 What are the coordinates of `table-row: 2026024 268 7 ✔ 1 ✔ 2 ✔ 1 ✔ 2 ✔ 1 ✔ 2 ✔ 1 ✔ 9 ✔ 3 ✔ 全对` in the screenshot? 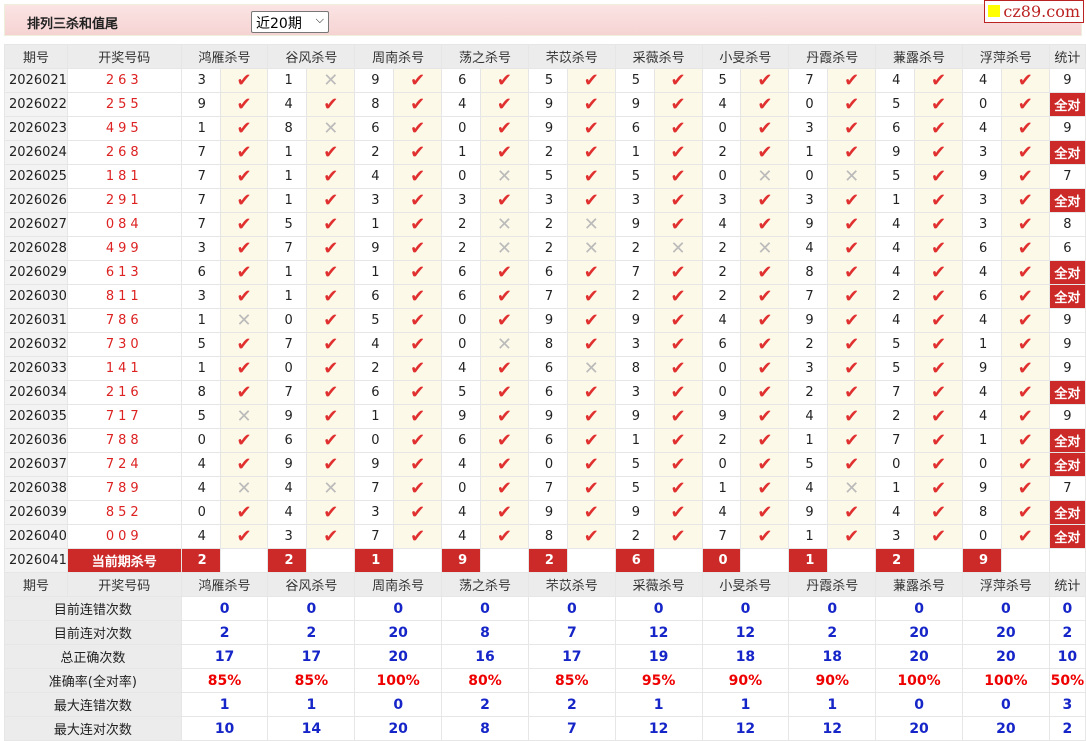 It's located at (545, 152).